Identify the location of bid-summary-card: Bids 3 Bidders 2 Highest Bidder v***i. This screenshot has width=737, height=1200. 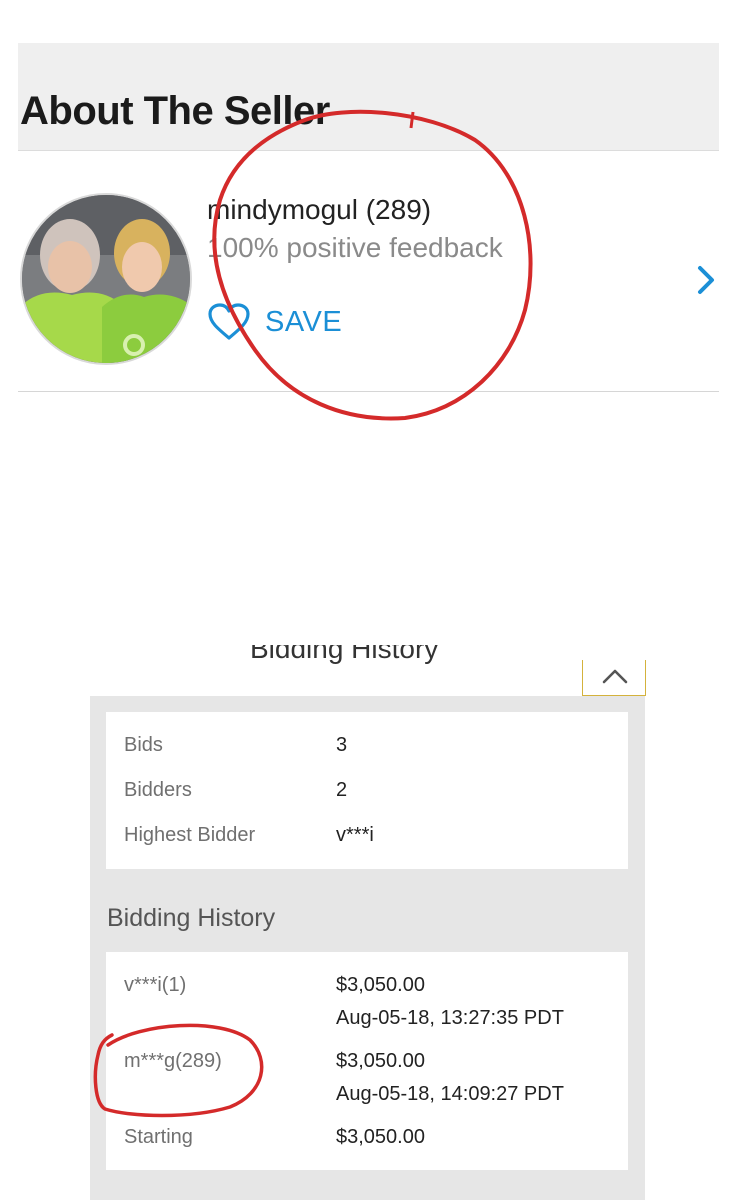
(367, 790).